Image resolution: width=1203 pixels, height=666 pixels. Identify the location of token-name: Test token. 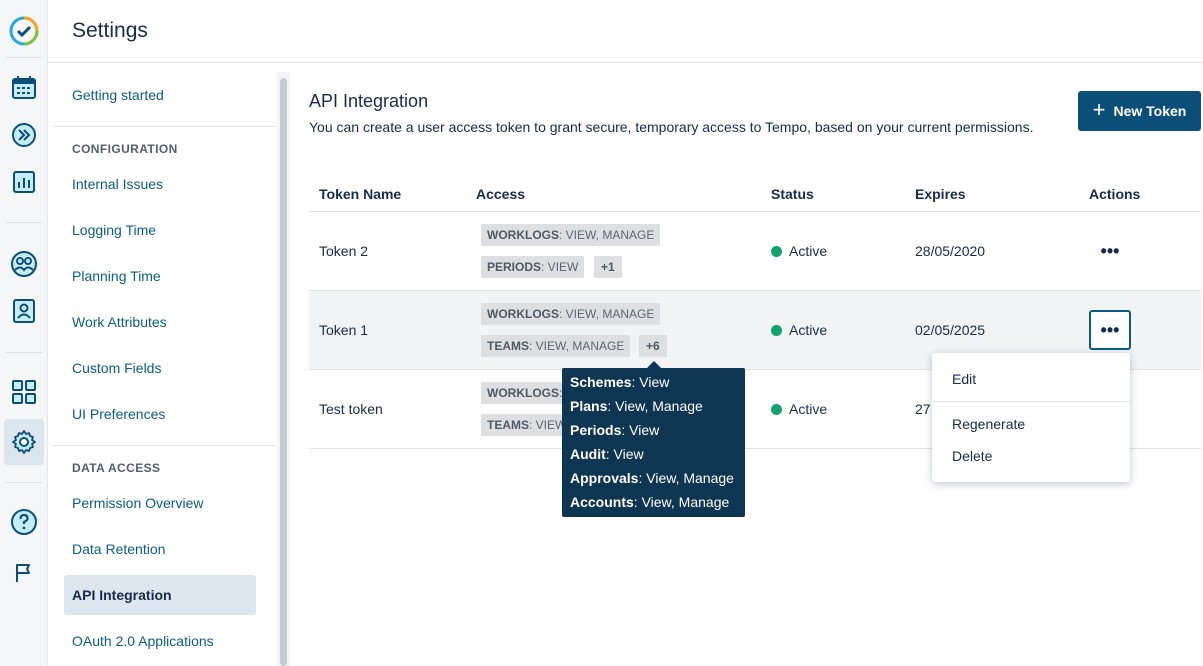
(351, 409).